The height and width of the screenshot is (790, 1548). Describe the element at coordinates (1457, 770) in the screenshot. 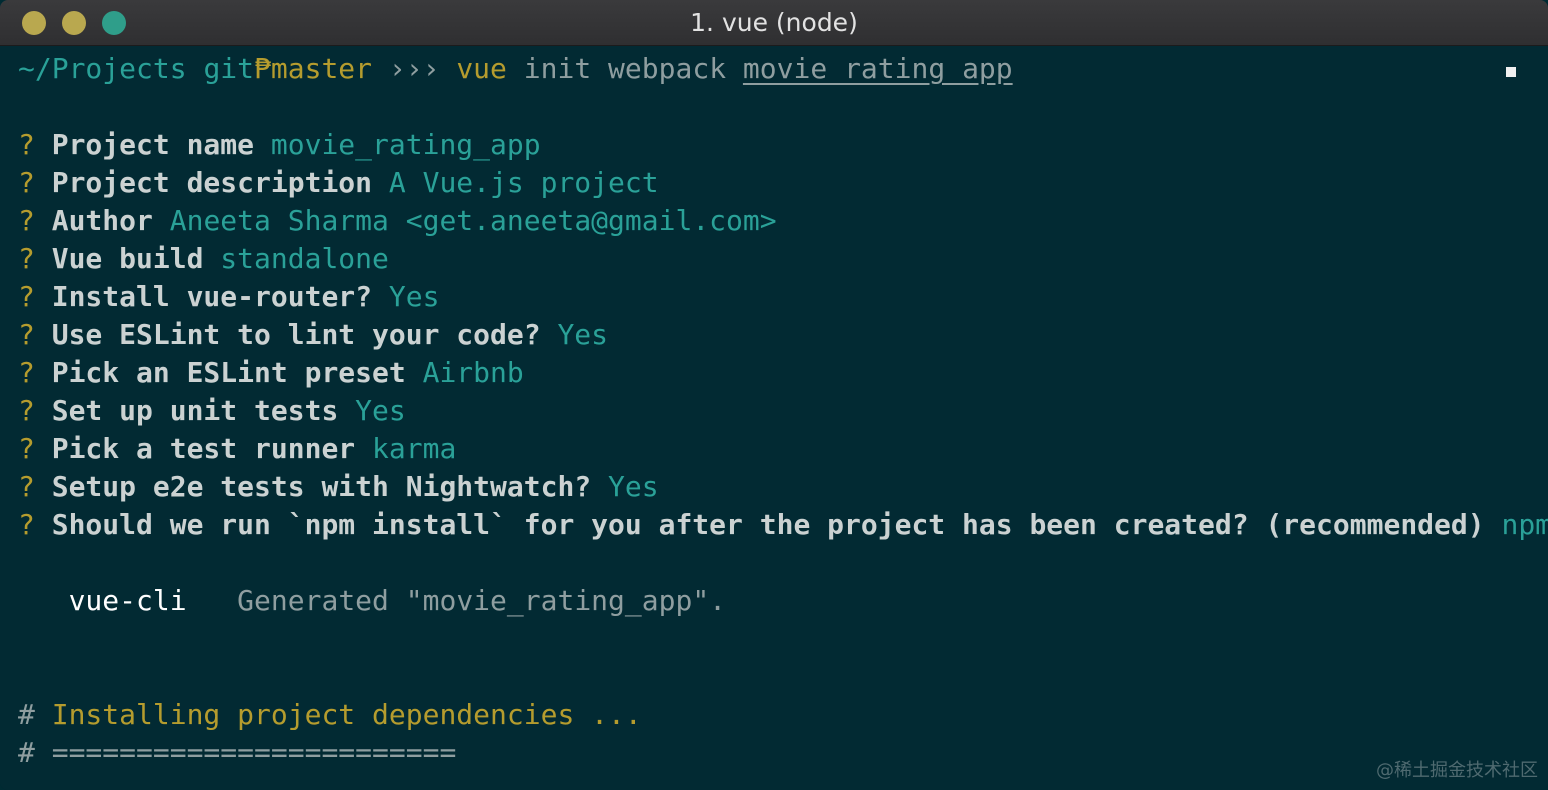

I see `watermark: @稀土掘金技术社区` at that location.